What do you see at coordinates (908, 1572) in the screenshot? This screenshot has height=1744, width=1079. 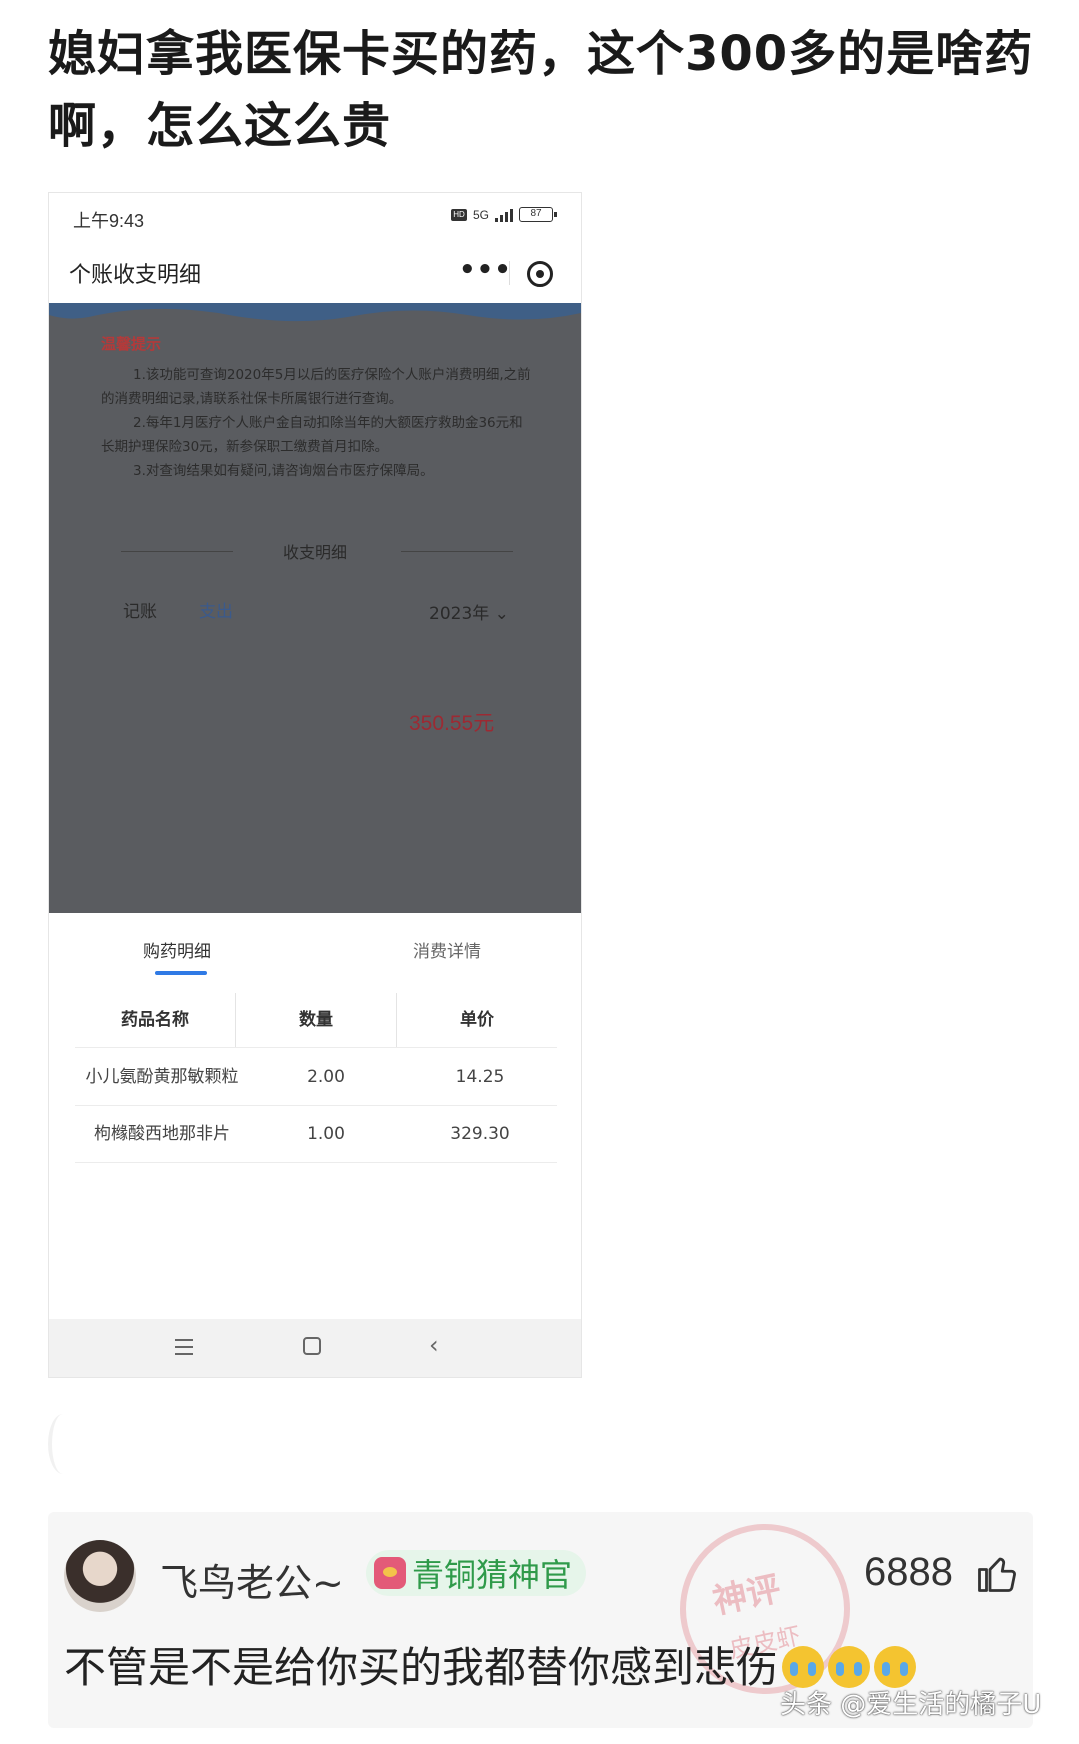 I see `like-count: 6888` at bounding box center [908, 1572].